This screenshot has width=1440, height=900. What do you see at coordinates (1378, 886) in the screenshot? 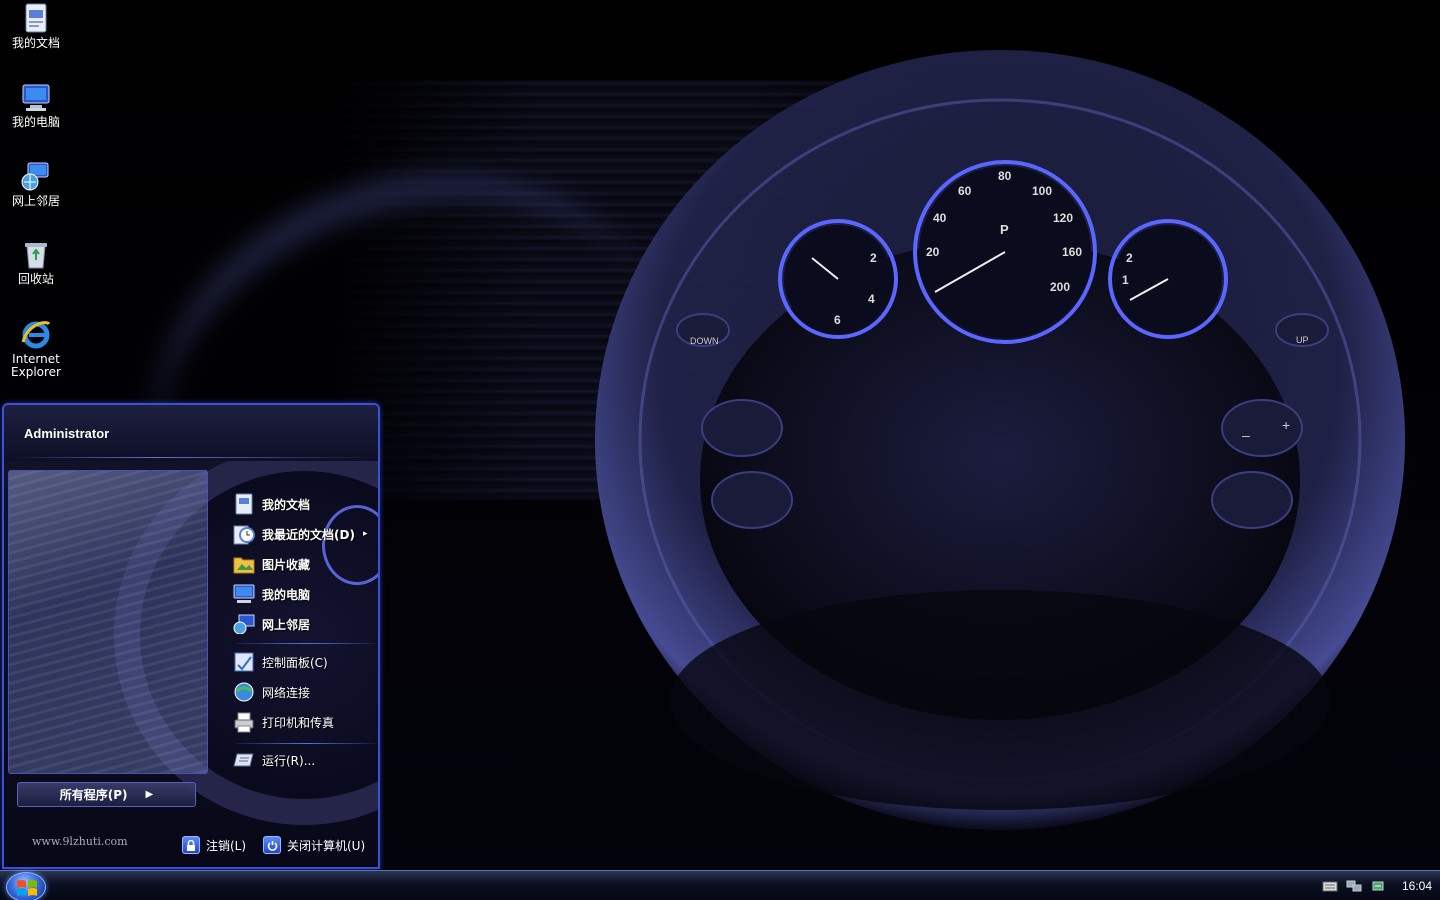
I see `safely-remove-hardware-icon` at bounding box center [1378, 886].